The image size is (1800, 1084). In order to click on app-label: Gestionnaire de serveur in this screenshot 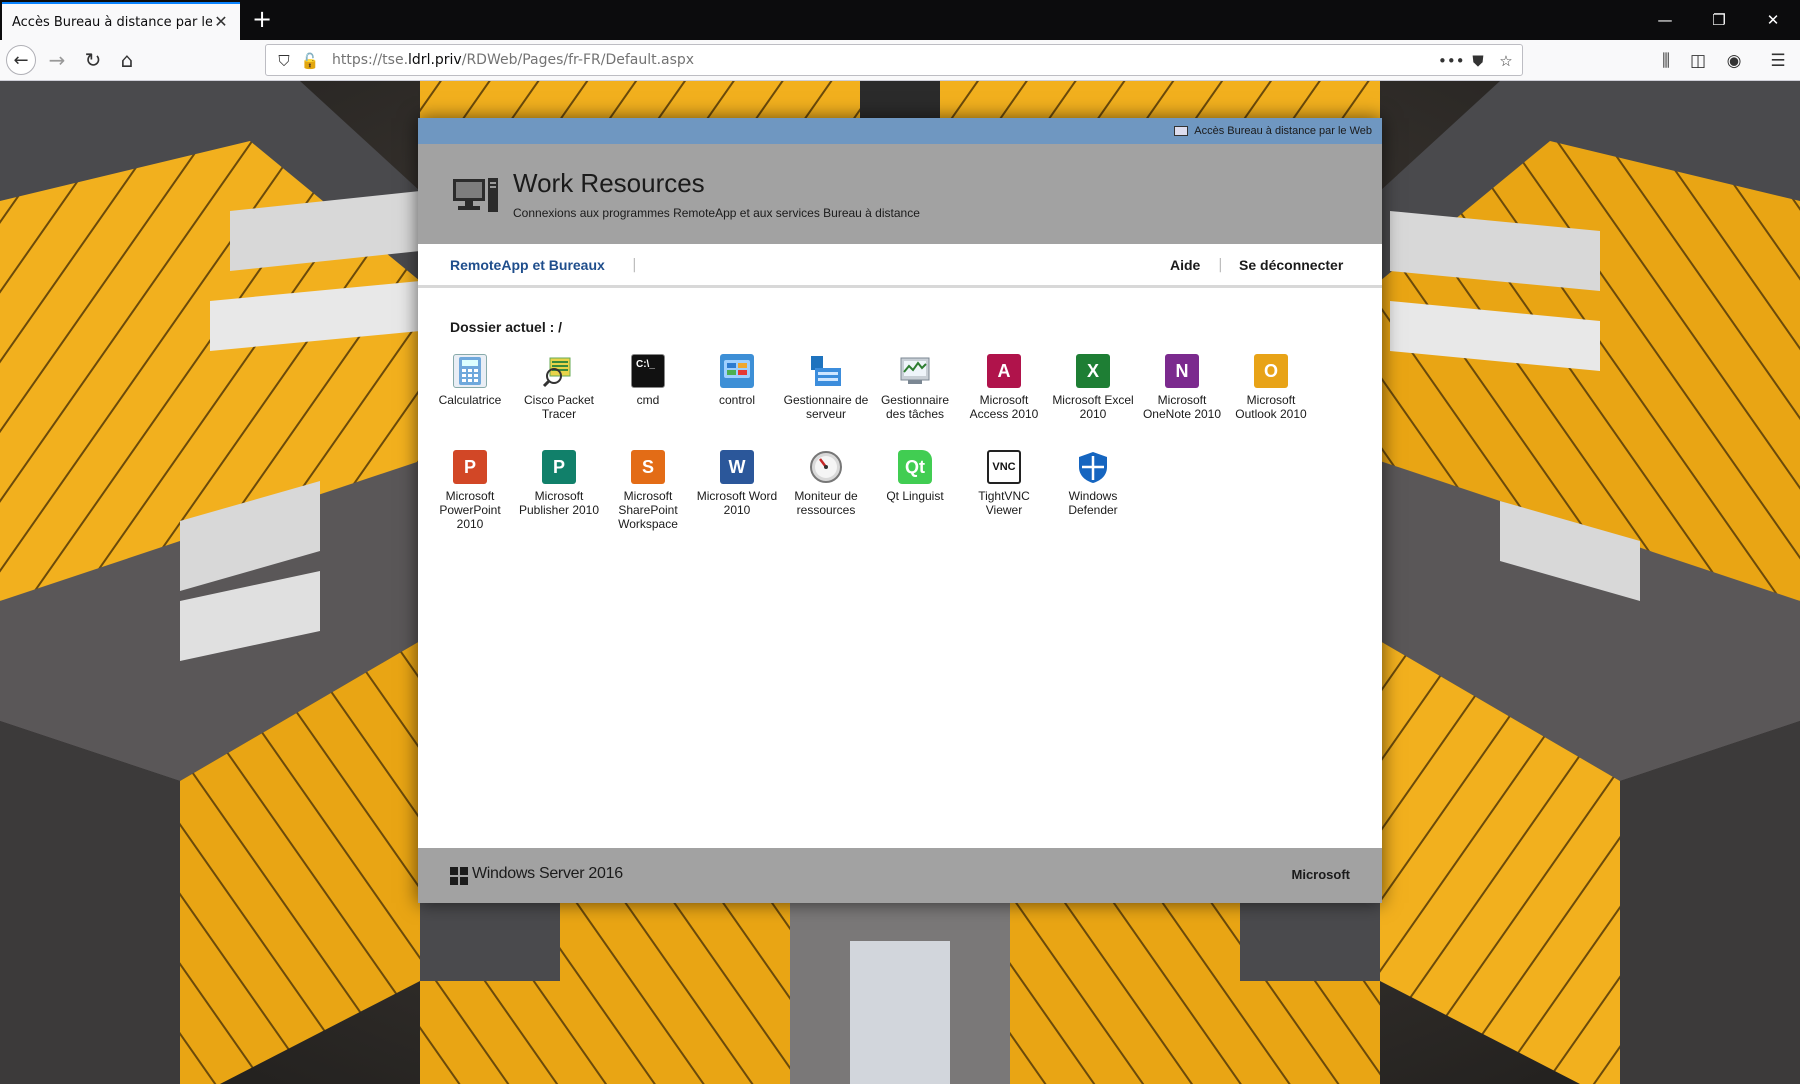, I will do `click(826, 407)`.